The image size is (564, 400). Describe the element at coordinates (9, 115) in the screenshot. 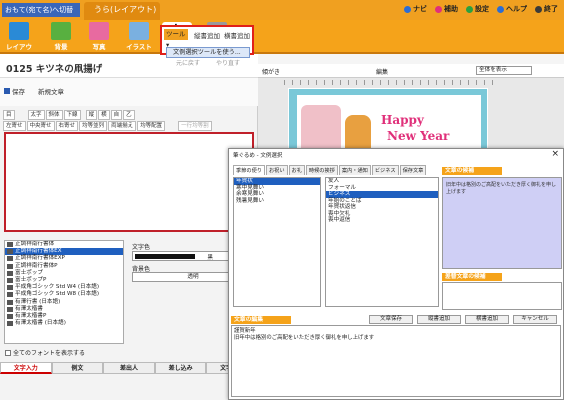

I see `format-button: 目` at that location.